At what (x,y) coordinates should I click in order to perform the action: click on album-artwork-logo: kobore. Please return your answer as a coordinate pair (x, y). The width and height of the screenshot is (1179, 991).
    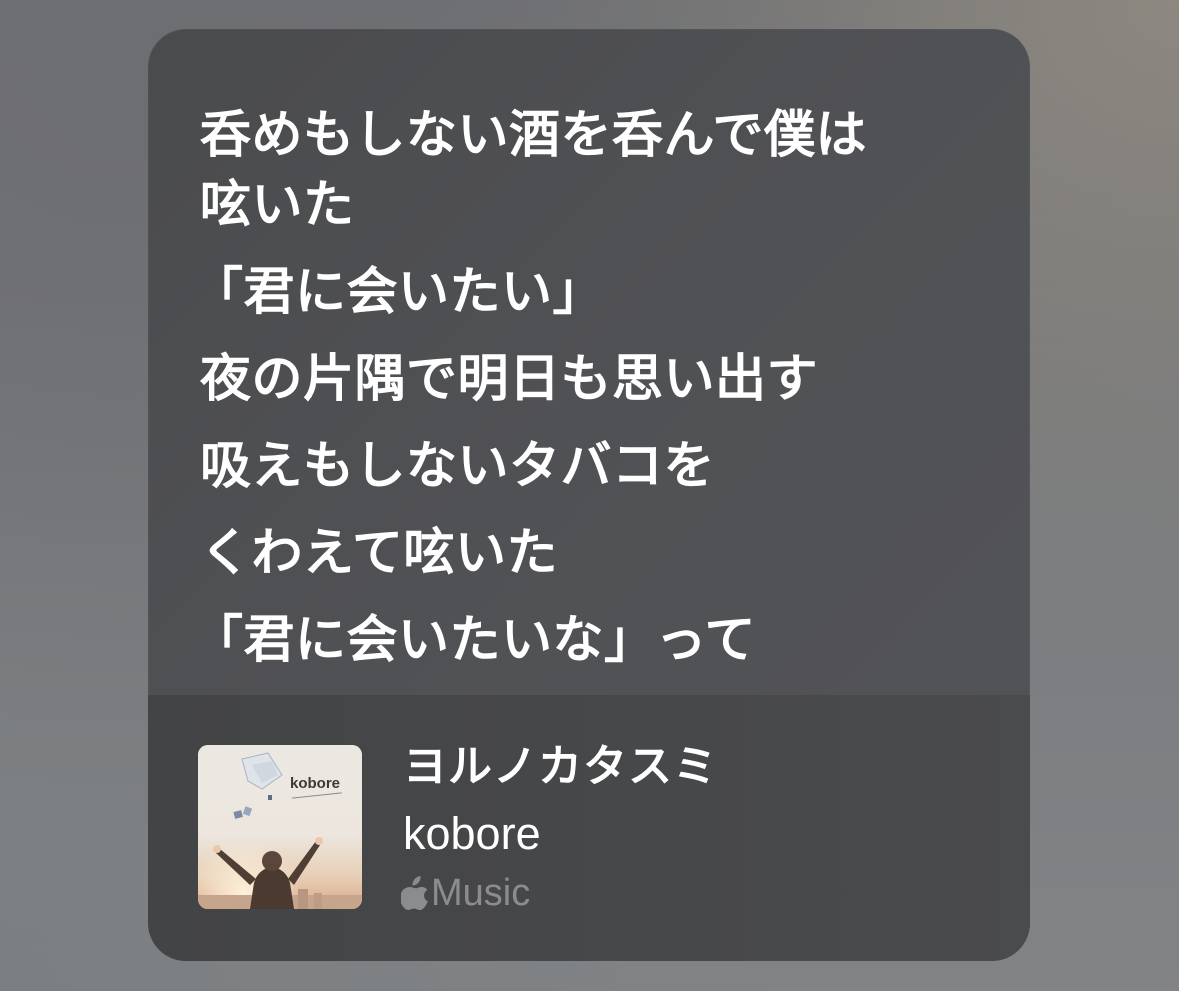
    Looking at the image, I should click on (315, 783).